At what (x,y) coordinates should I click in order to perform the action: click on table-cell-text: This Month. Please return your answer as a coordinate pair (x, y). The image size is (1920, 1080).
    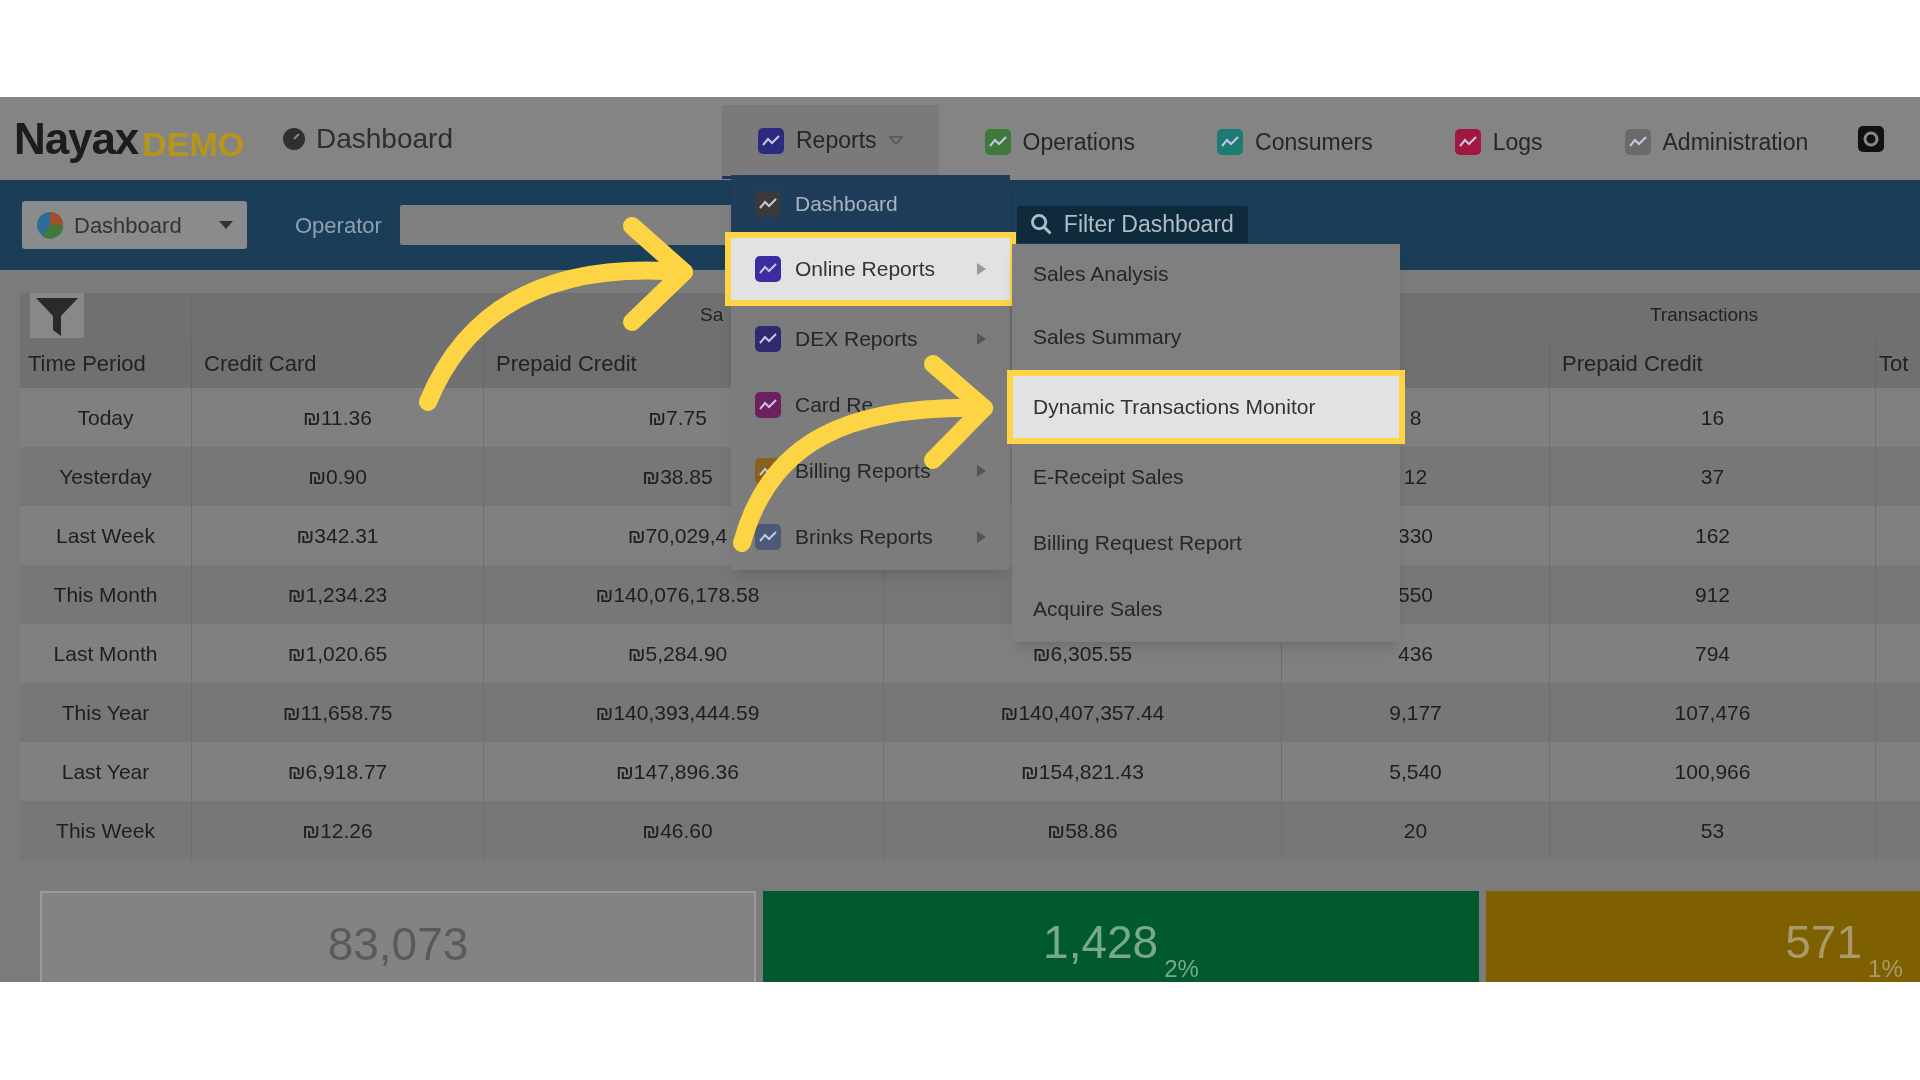
    Looking at the image, I should click on (105, 594).